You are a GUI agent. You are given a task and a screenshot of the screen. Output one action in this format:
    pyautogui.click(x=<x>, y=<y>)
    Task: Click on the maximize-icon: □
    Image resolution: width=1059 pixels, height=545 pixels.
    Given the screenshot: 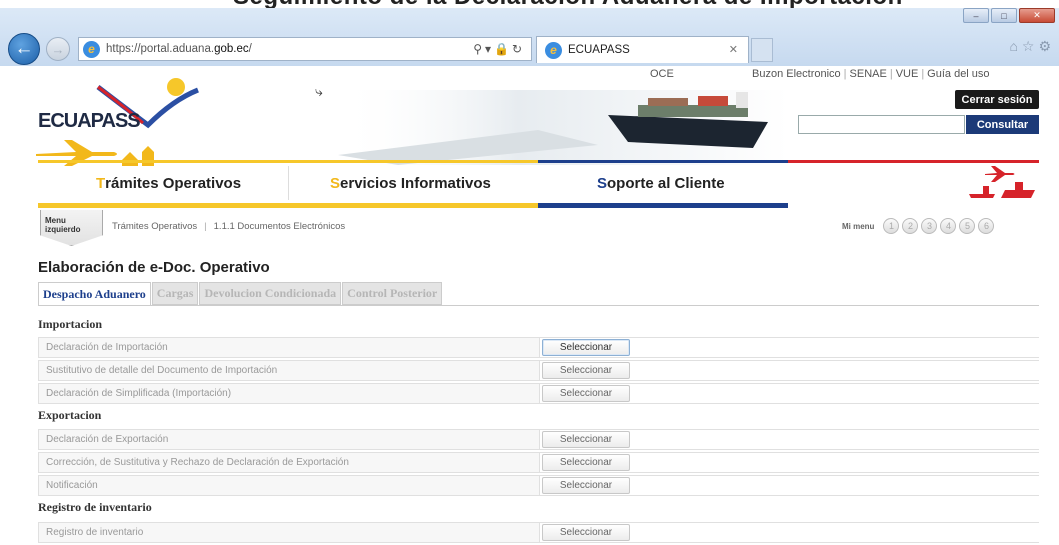 What is the action you would take?
    pyautogui.click(x=1004, y=15)
    